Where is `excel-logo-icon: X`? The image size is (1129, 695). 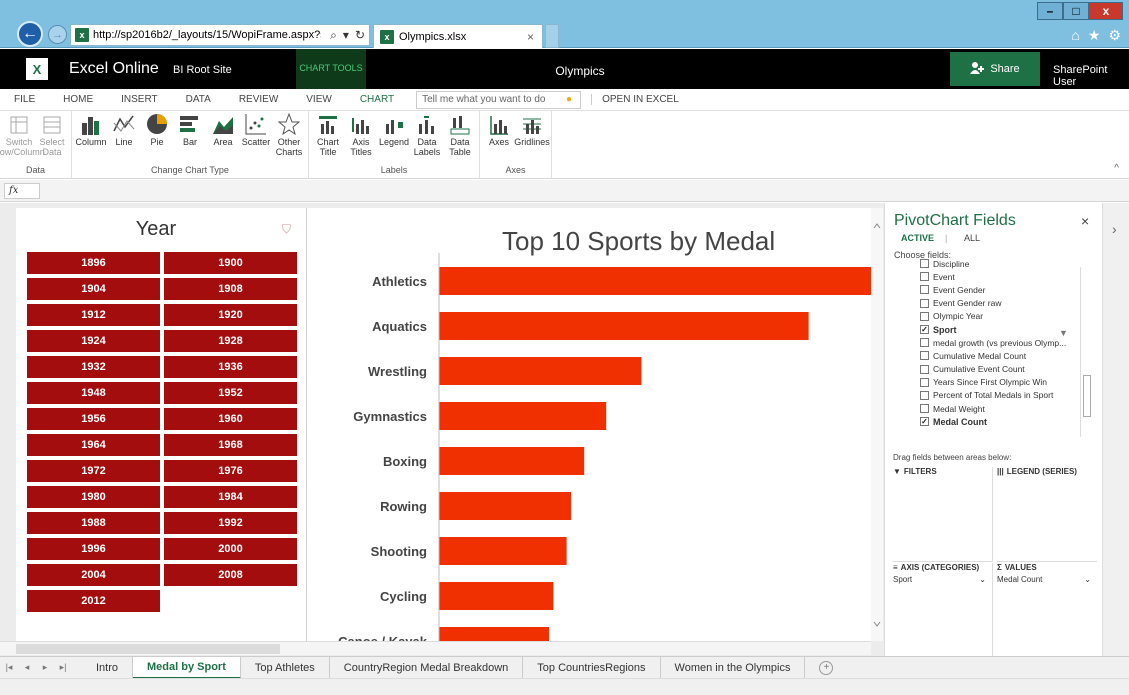 excel-logo-icon: X is located at coordinates (37, 69).